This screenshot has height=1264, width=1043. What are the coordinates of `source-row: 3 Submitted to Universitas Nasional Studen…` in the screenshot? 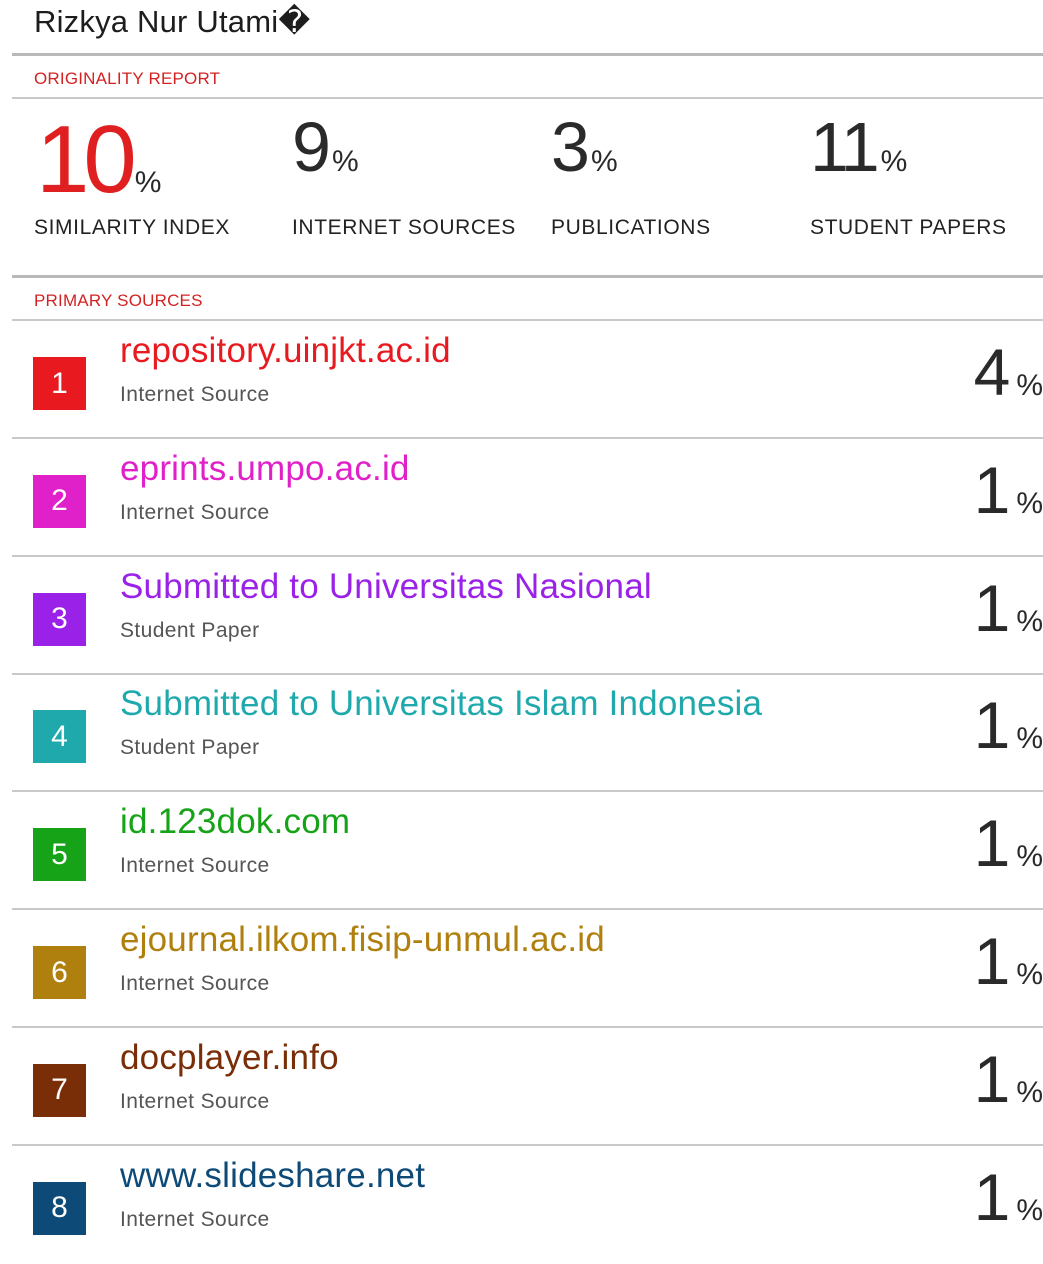 It's located at (521, 616).